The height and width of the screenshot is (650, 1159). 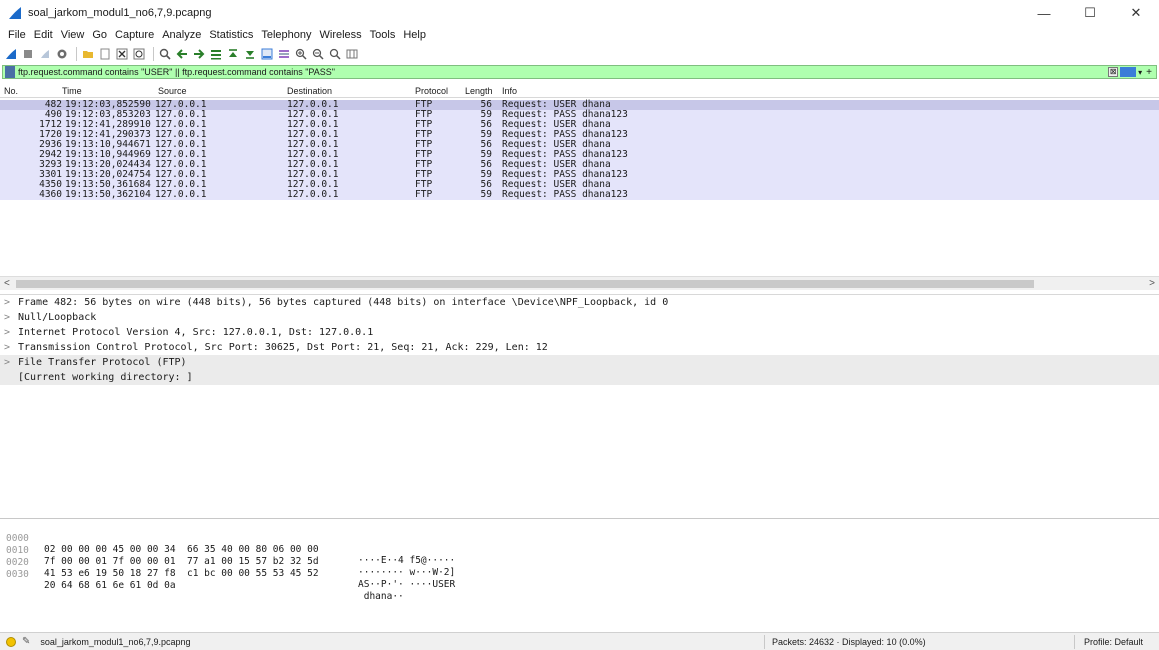 I want to click on menu-statistics: Statistics, so click(x=231, y=35).